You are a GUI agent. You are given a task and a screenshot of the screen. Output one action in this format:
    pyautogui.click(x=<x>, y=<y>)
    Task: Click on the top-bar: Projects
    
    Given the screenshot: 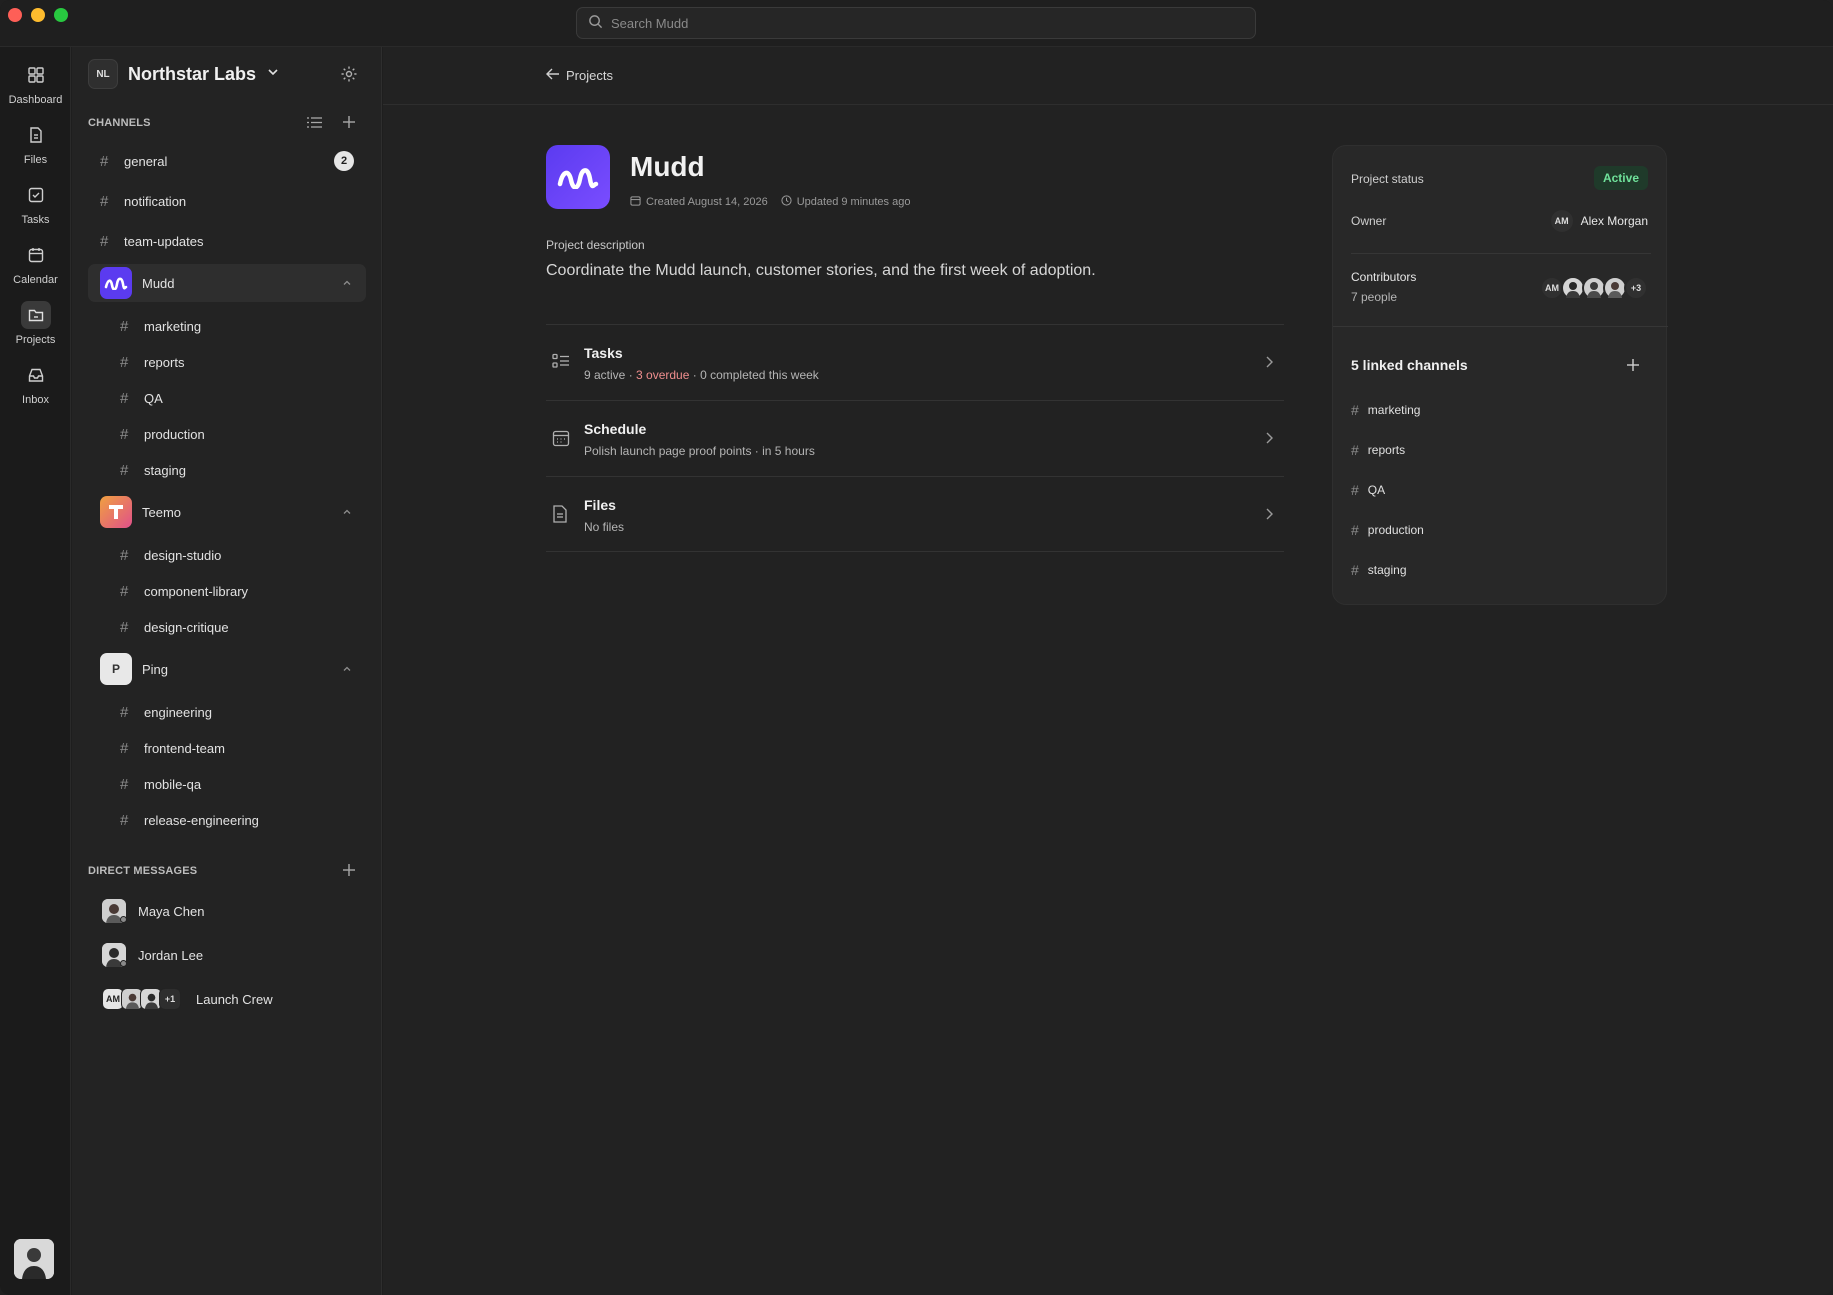 What is the action you would take?
    pyautogui.click(x=1108, y=76)
    